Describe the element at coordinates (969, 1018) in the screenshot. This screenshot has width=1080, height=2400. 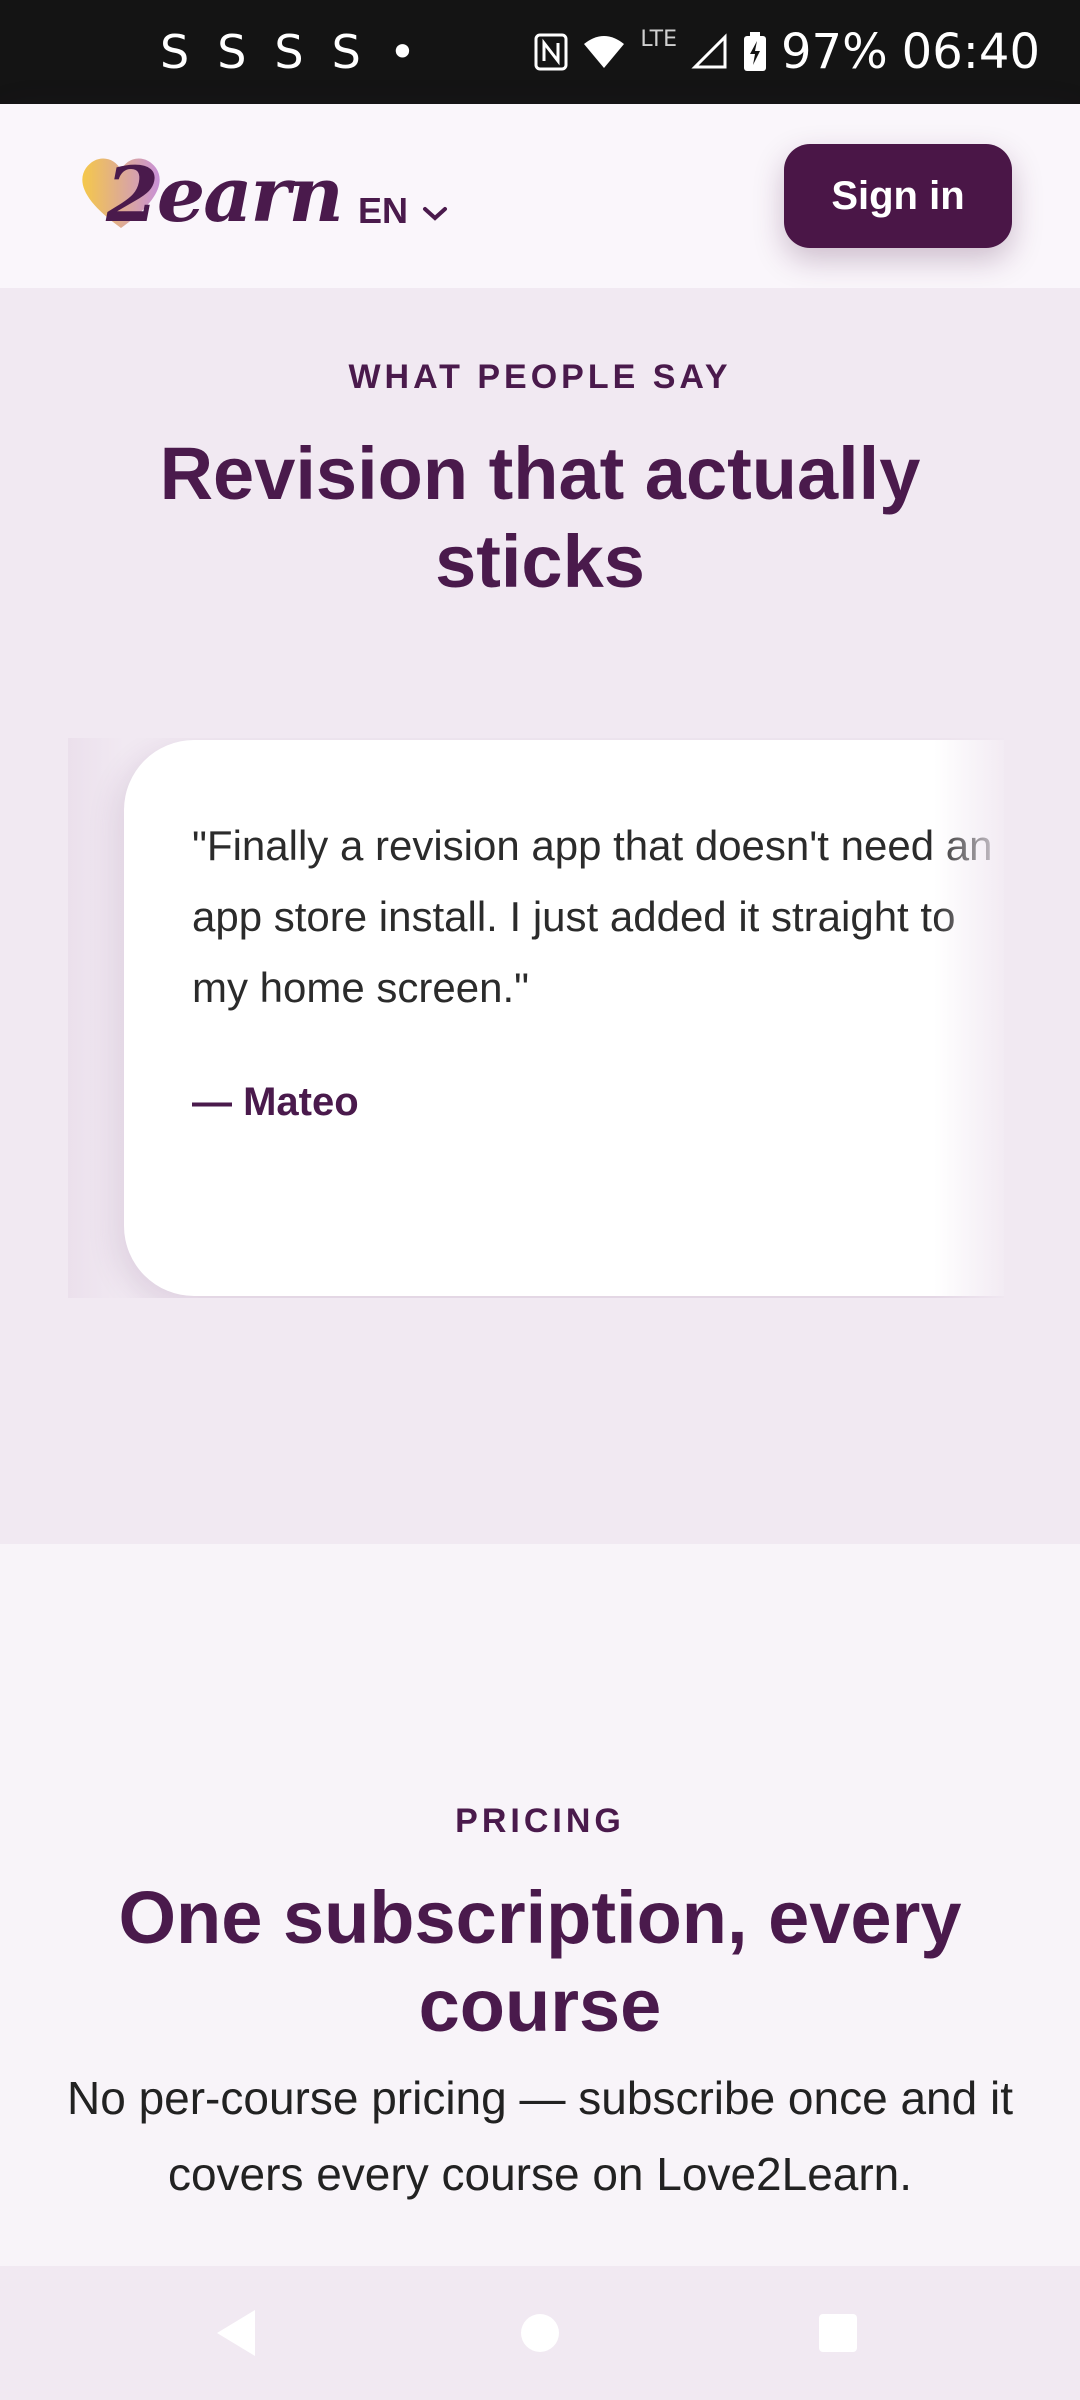
I see `carousel-edge-fade` at that location.